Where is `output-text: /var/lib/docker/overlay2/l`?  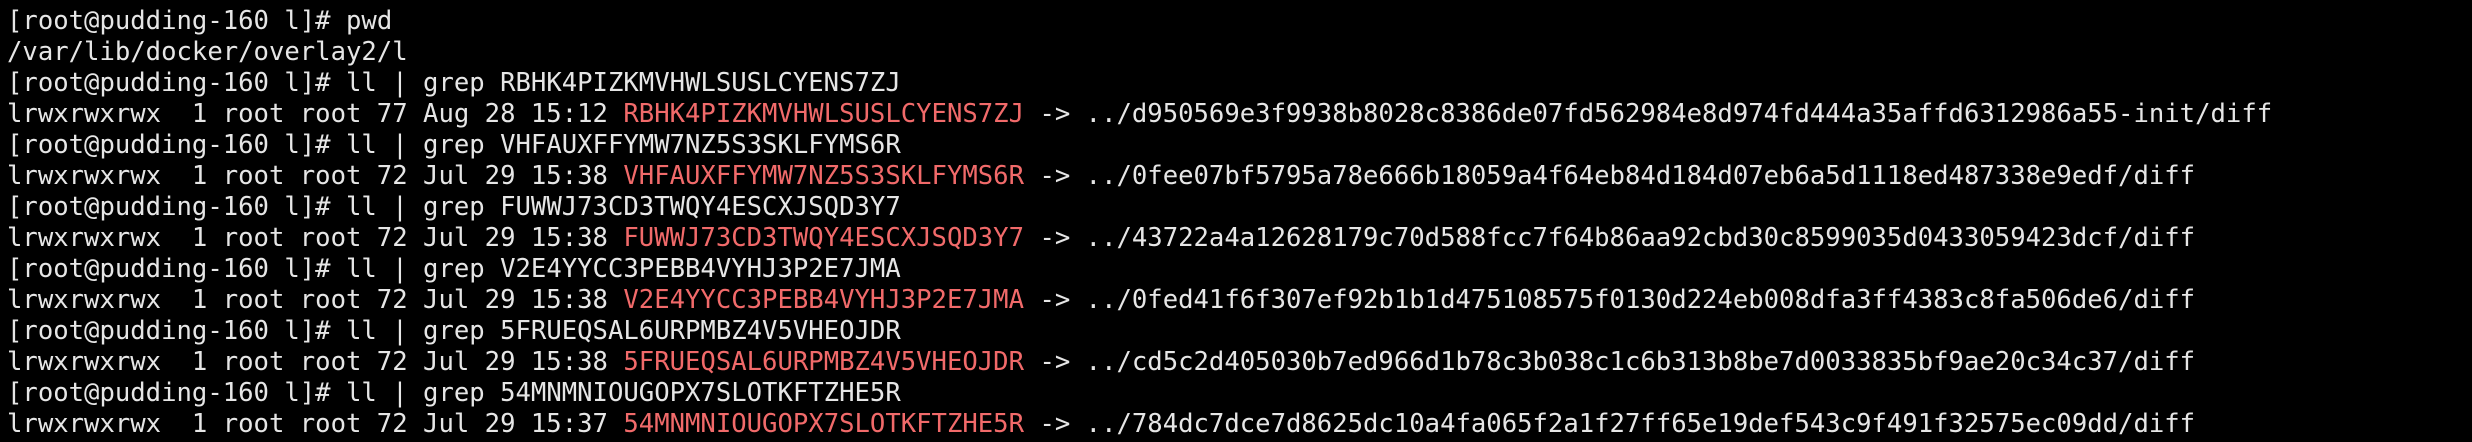
output-text: /var/lib/docker/overlay2/l is located at coordinates (207, 52).